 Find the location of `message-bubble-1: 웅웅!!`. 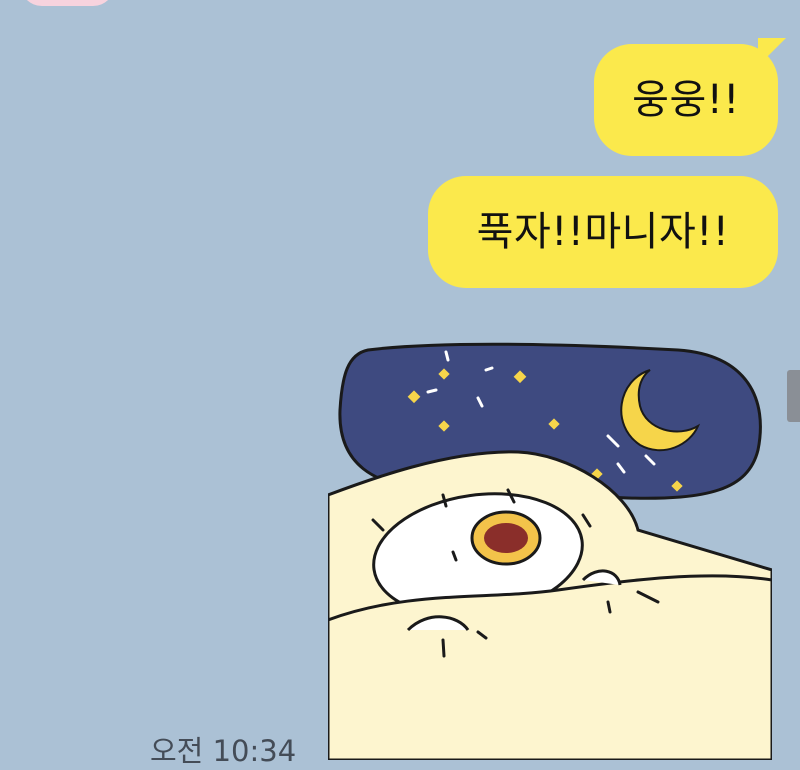

message-bubble-1: 웅웅!! is located at coordinates (686, 100).